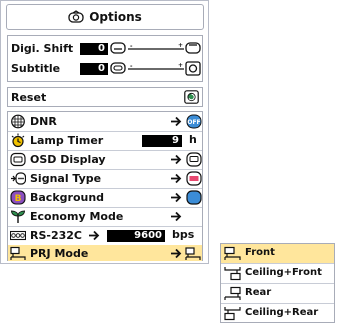 The width and height of the screenshot is (337, 331). What do you see at coordinates (42, 48) in the screenshot?
I see `digi-shift-label: Digi. Shift` at bounding box center [42, 48].